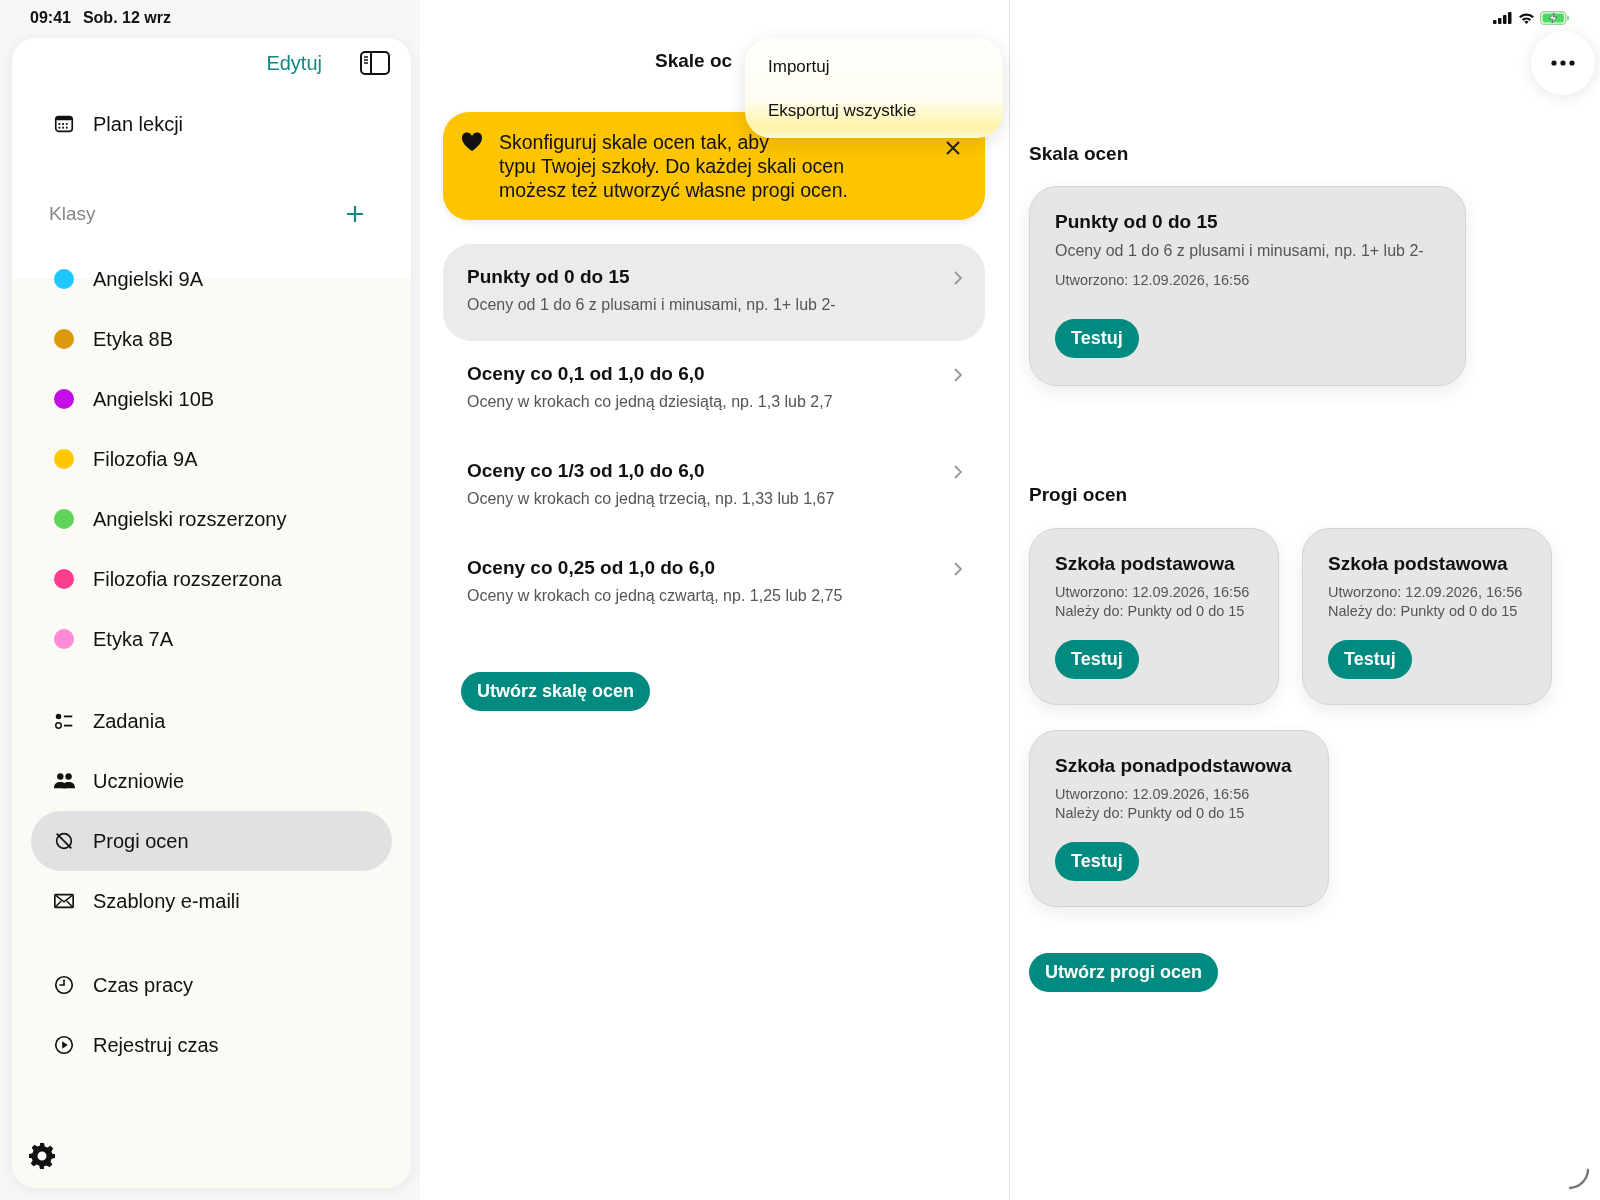 This screenshot has height=1200, width=1600. I want to click on calendar-icon, so click(64, 124).